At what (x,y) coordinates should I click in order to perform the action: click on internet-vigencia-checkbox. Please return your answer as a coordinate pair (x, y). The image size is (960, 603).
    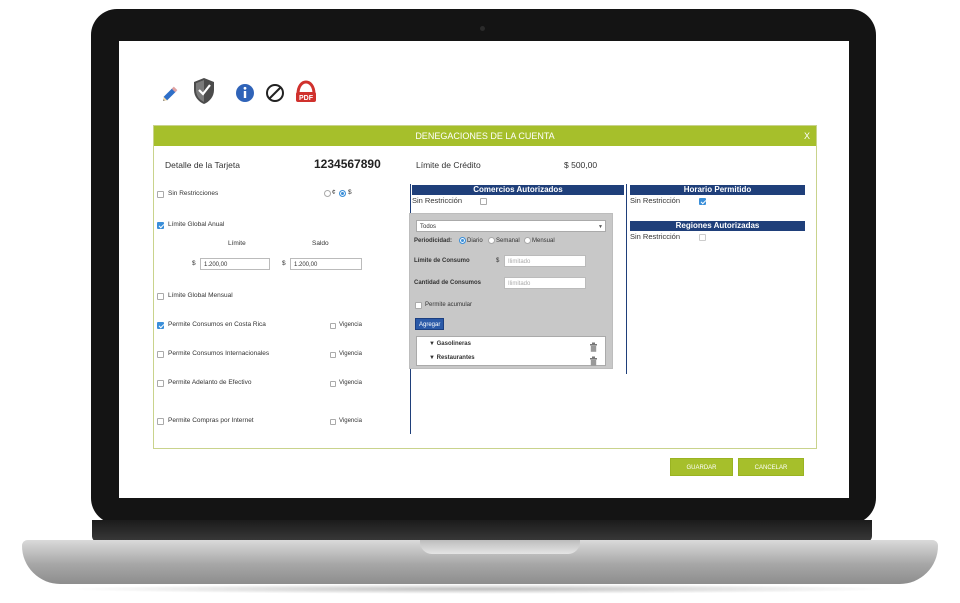
    Looking at the image, I should click on (333, 422).